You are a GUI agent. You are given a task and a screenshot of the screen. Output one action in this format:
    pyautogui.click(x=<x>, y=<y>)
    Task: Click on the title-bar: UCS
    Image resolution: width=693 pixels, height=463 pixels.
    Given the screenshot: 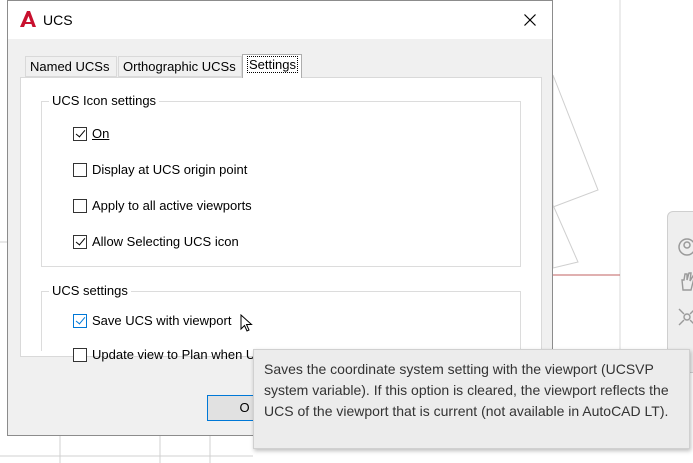 What is the action you would take?
    pyautogui.click(x=280, y=20)
    